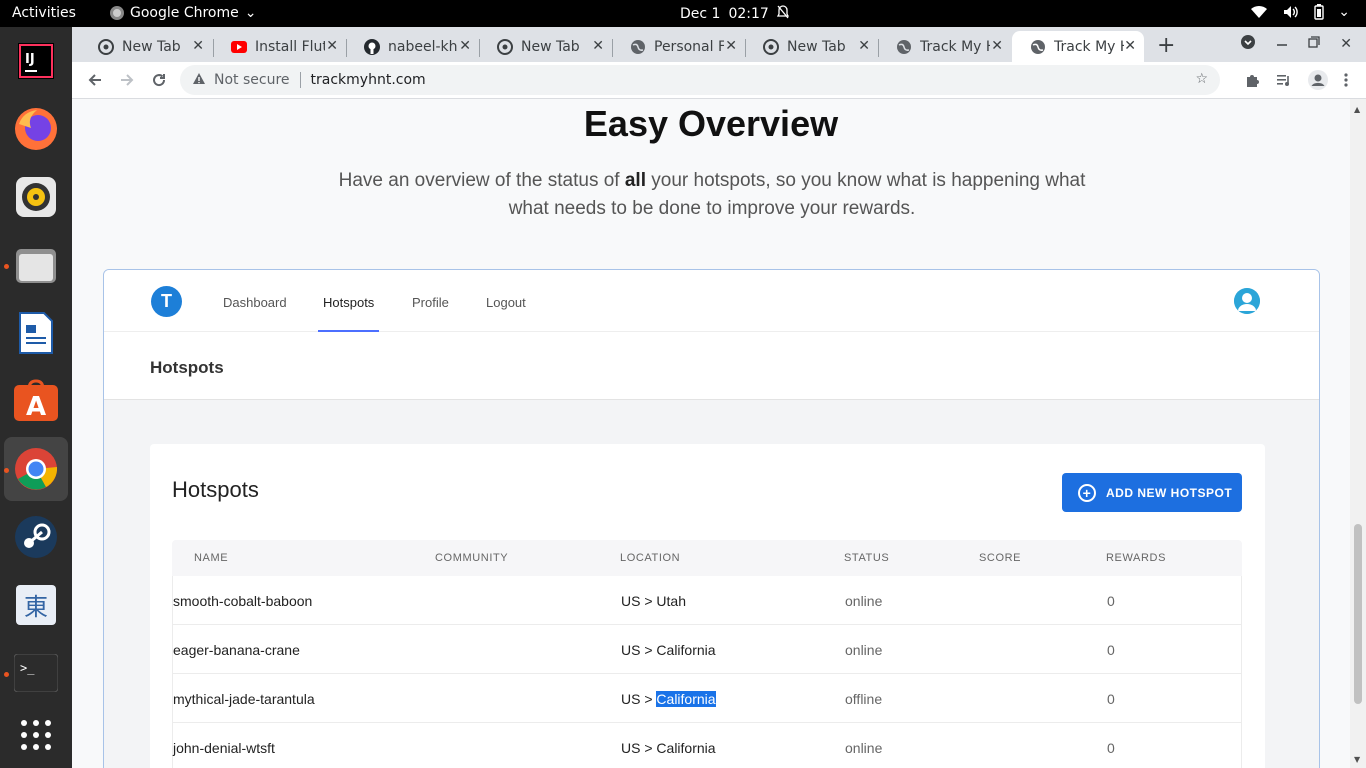 The width and height of the screenshot is (1366, 768). What do you see at coordinates (1319, 12) in the screenshot?
I see `battery-icon` at bounding box center [1319, 12].